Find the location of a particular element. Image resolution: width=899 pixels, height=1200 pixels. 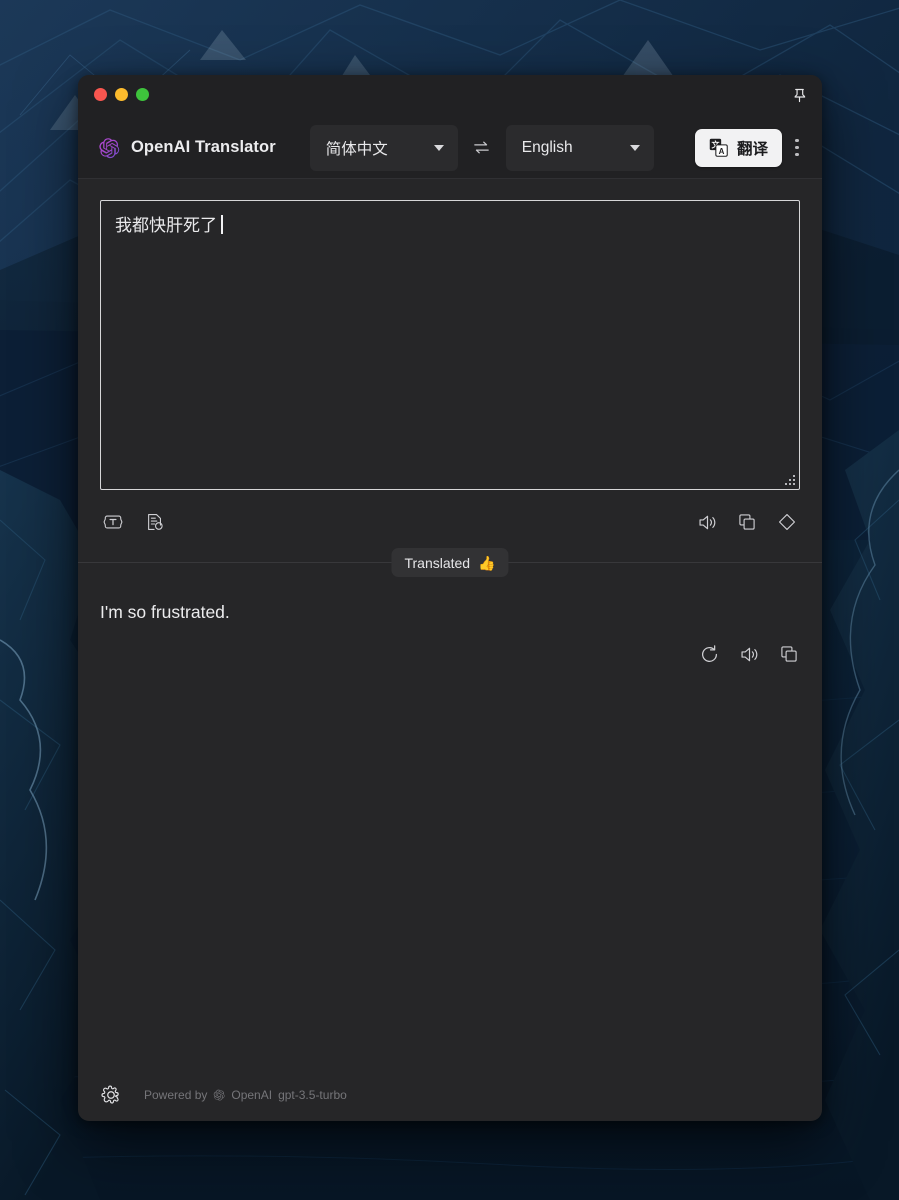

copy-source-button is located at coordinates (747, 522).